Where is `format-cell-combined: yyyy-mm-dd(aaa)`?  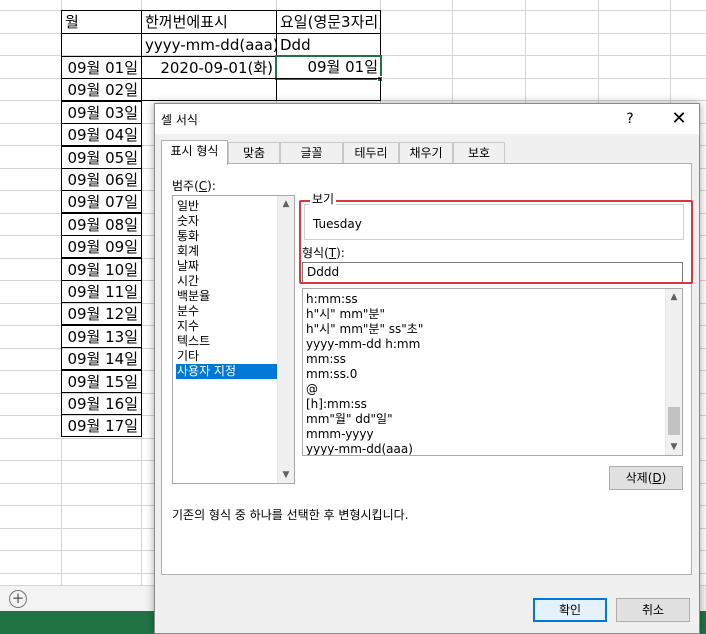
format-cell-combined: yyyy-mm-dd(aaa) is located at coordinates (209, 45).